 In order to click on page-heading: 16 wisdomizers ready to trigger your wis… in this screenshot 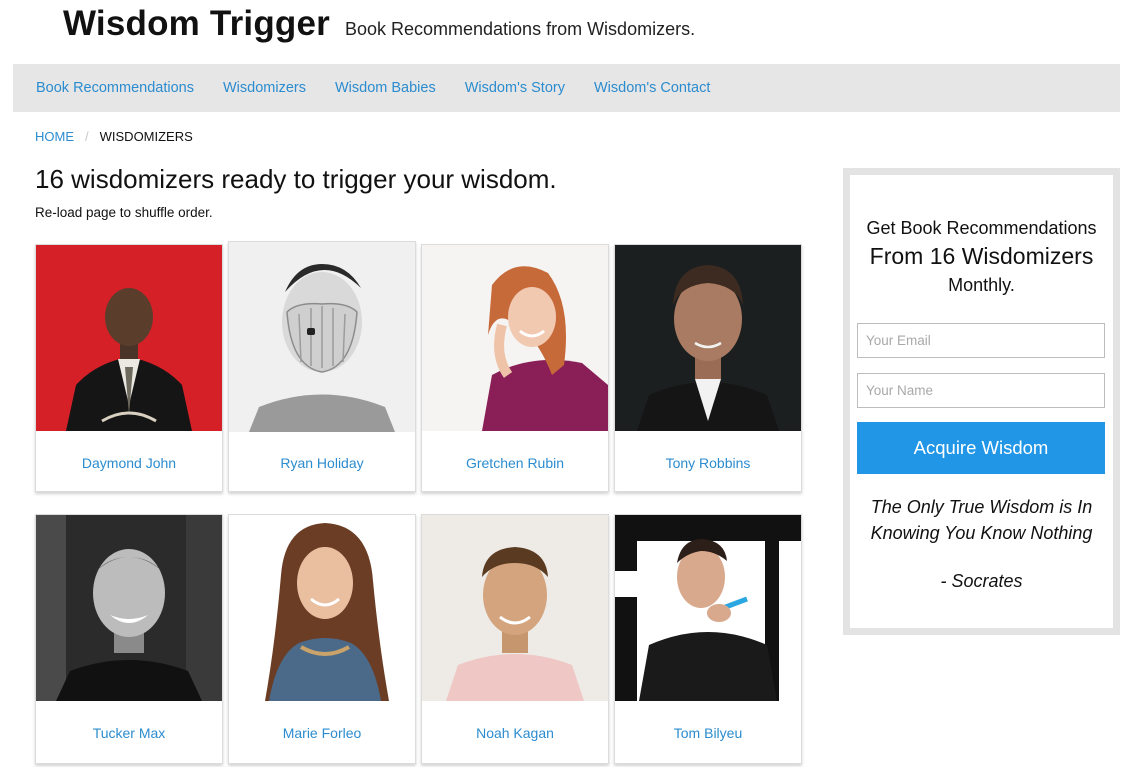, I will do `click(296, 179)`.